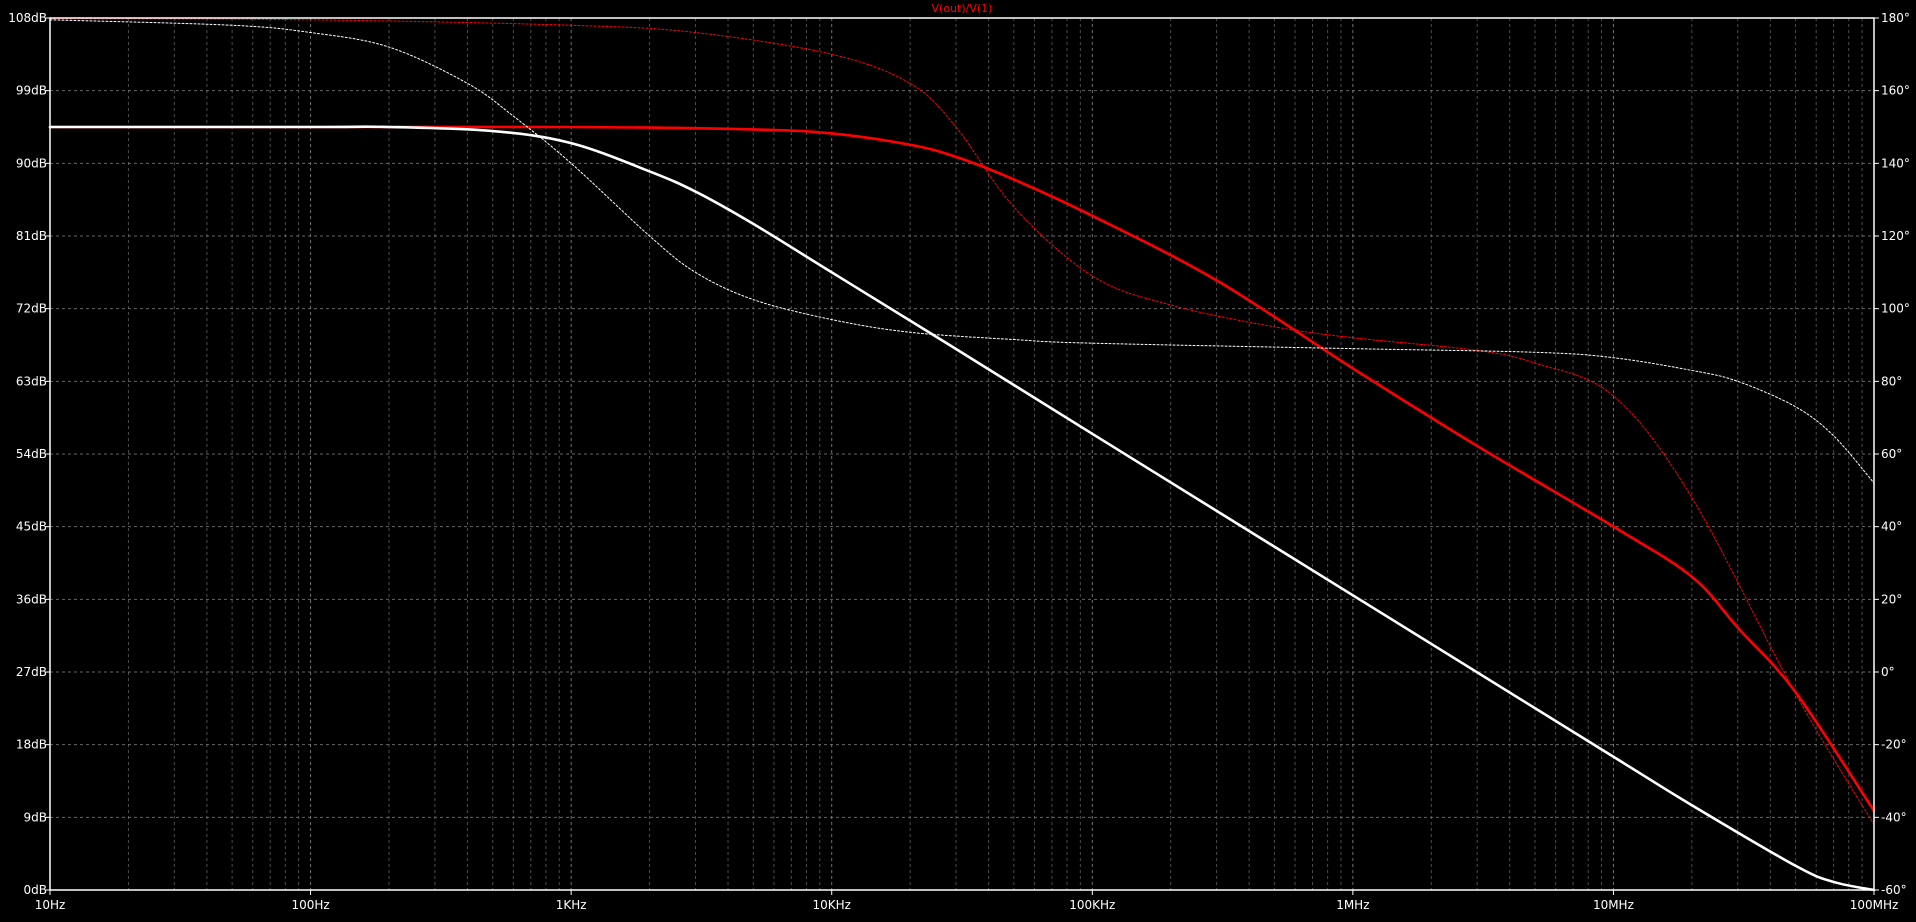 This screenshot has height=922, width=1916. Describe the element at coordinates (31, 599) in the screenshot. I see `y-left-tick-label: 36dB` at that location.